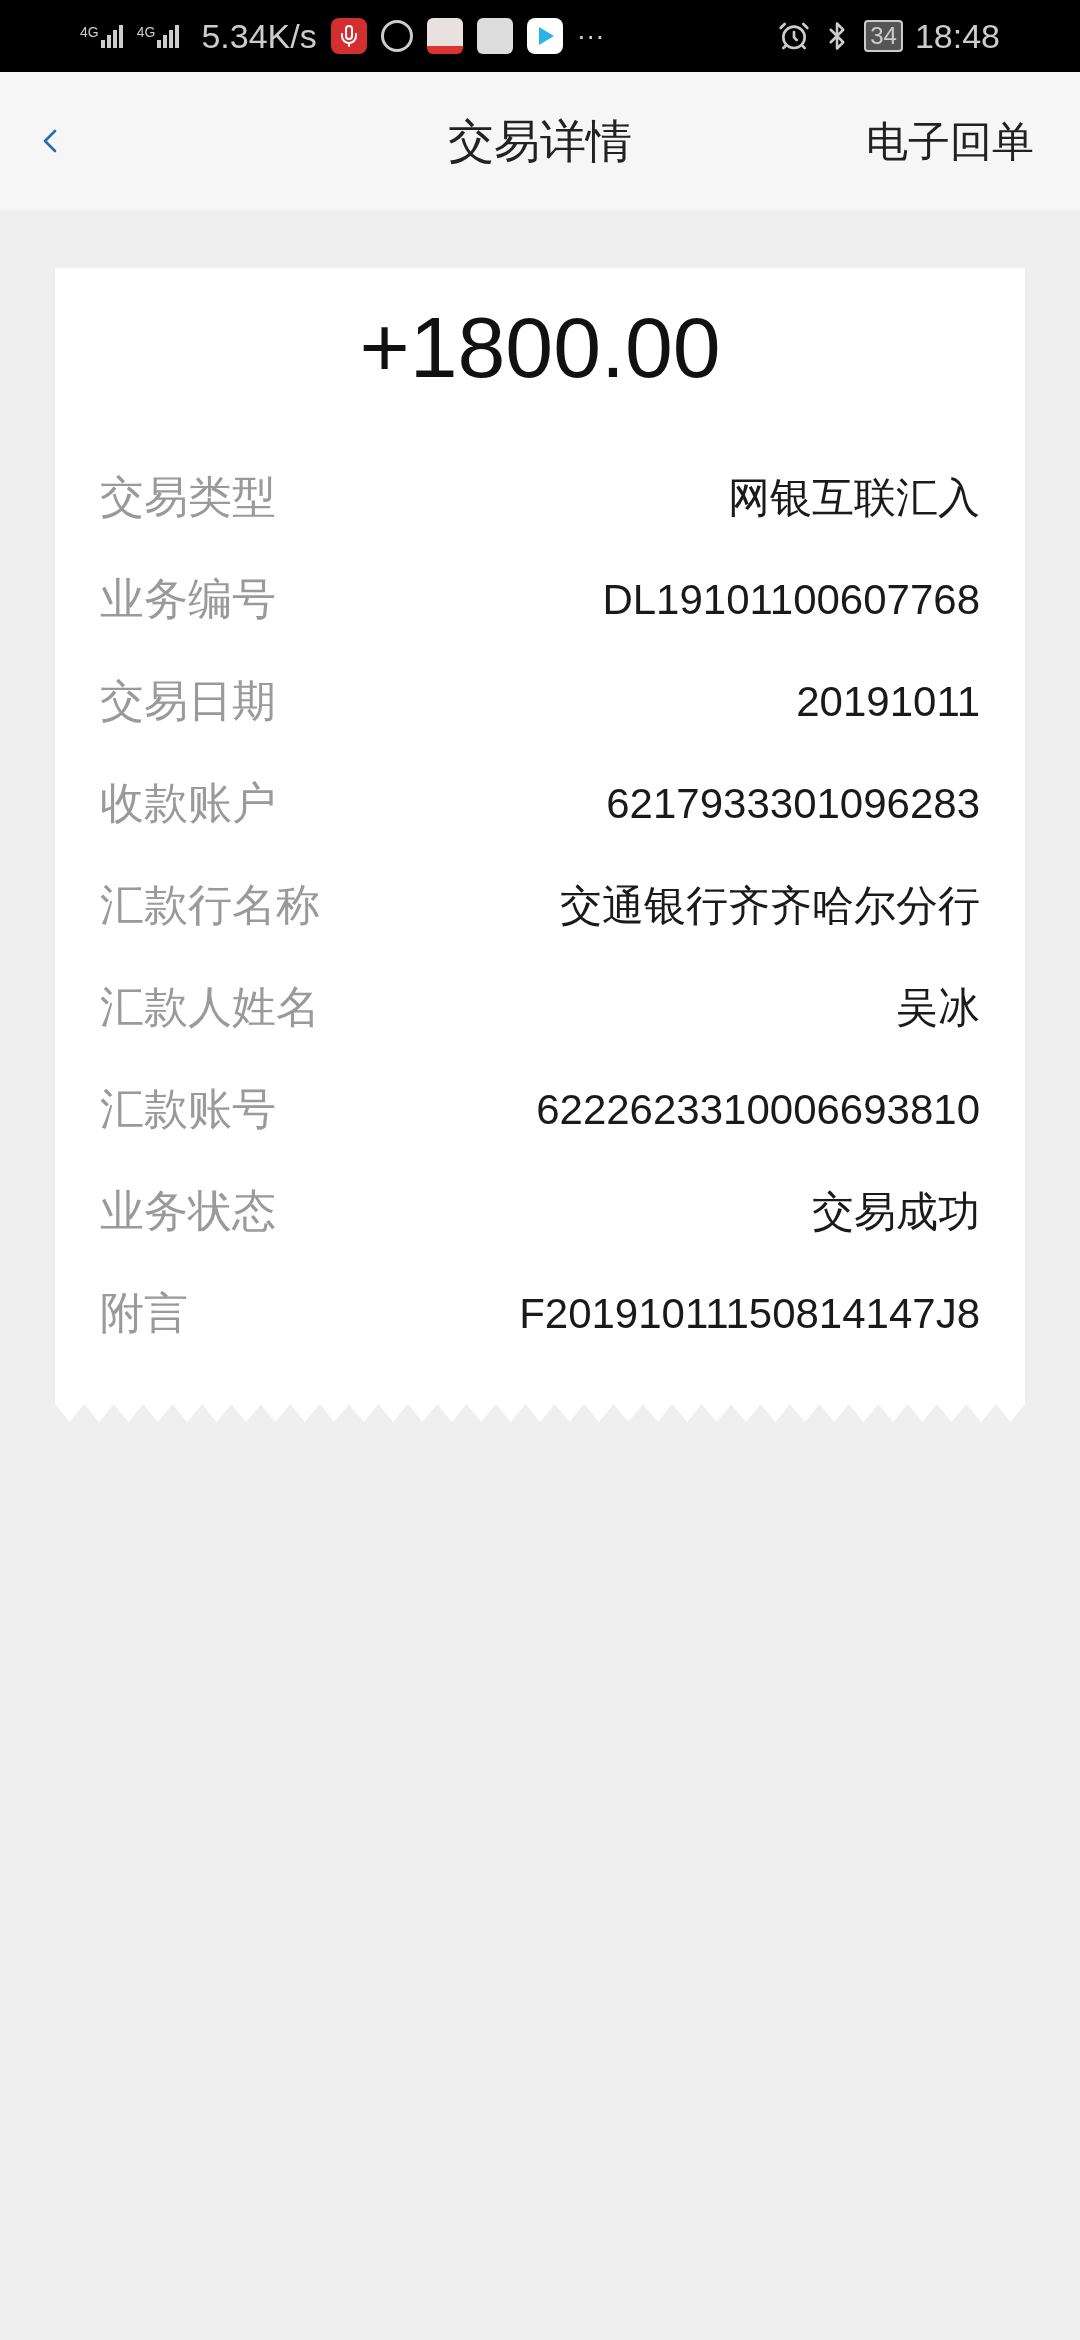 The height and width of the screenshot is (2340, 1080). I want to click on clock-time: 18:48, so click(957, 36).